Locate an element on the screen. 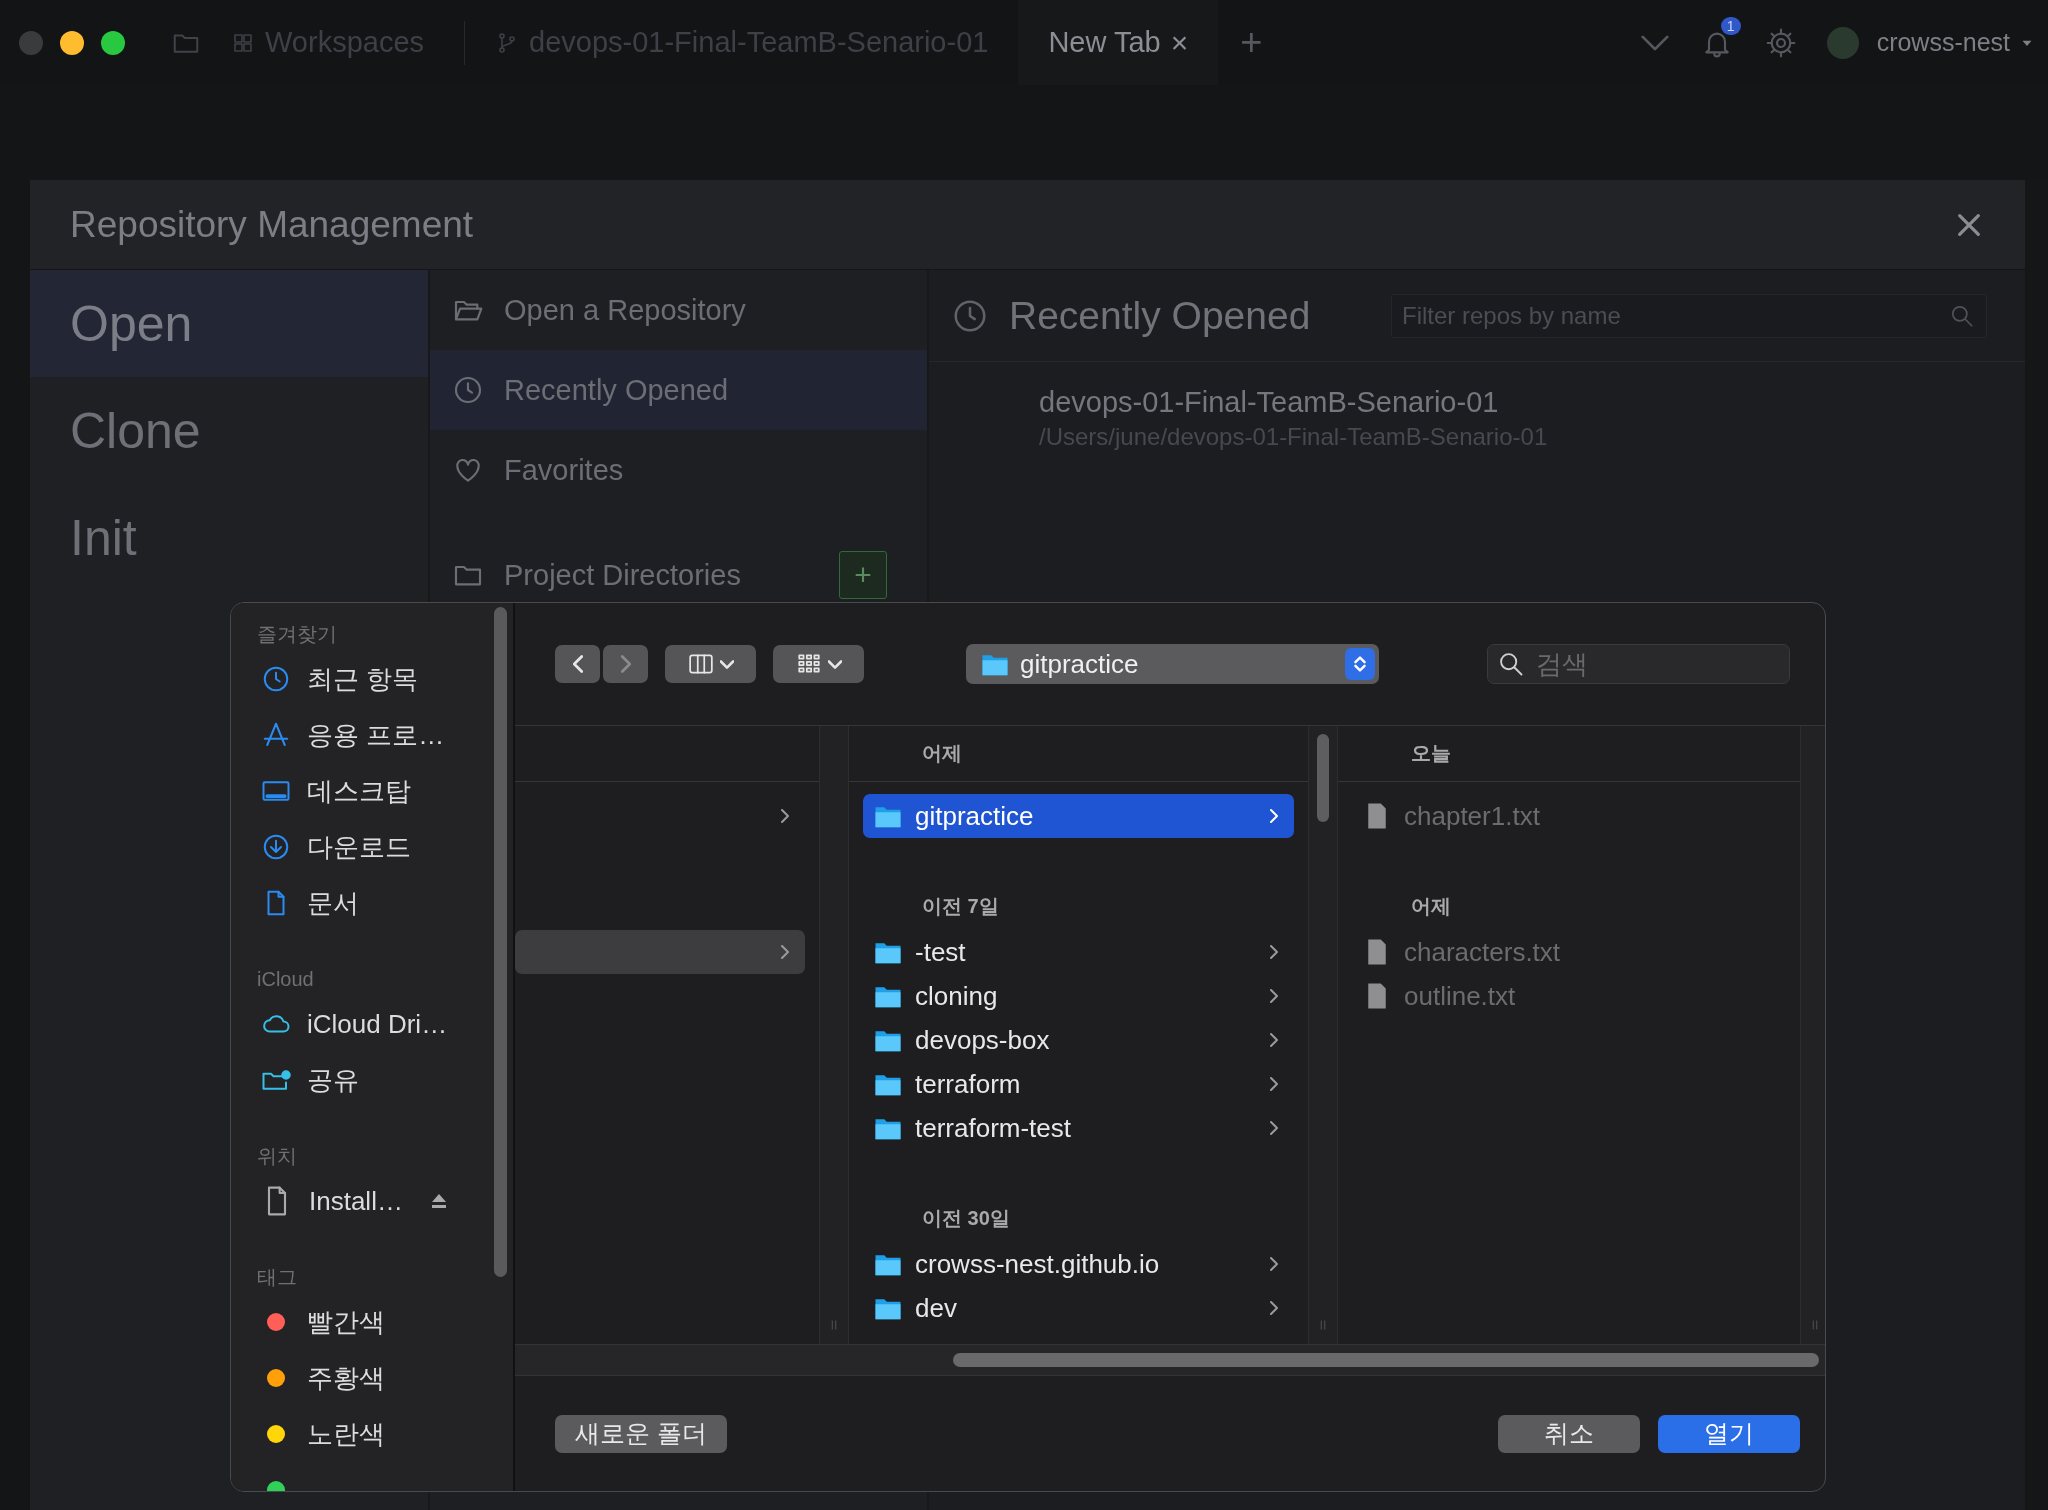 The image size is (2048, 1510). tab: New Tab × is located at coordinates (1118, 42).